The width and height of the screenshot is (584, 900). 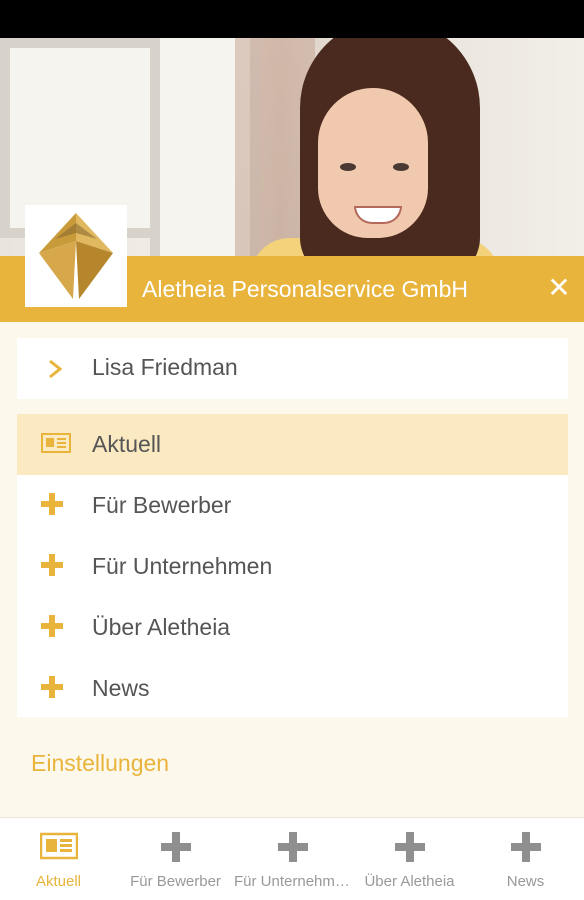 What do you see at coordinates (559, 288) in the screenshot?
I see `close-icon: ✕` at bounding box center [559, 288].